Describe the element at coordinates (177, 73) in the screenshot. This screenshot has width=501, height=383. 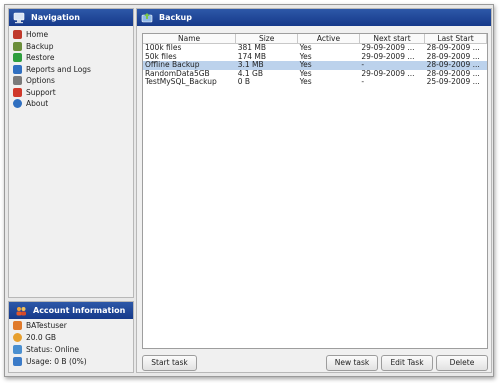
I see `cell-name: RandomData5GB` at that location.